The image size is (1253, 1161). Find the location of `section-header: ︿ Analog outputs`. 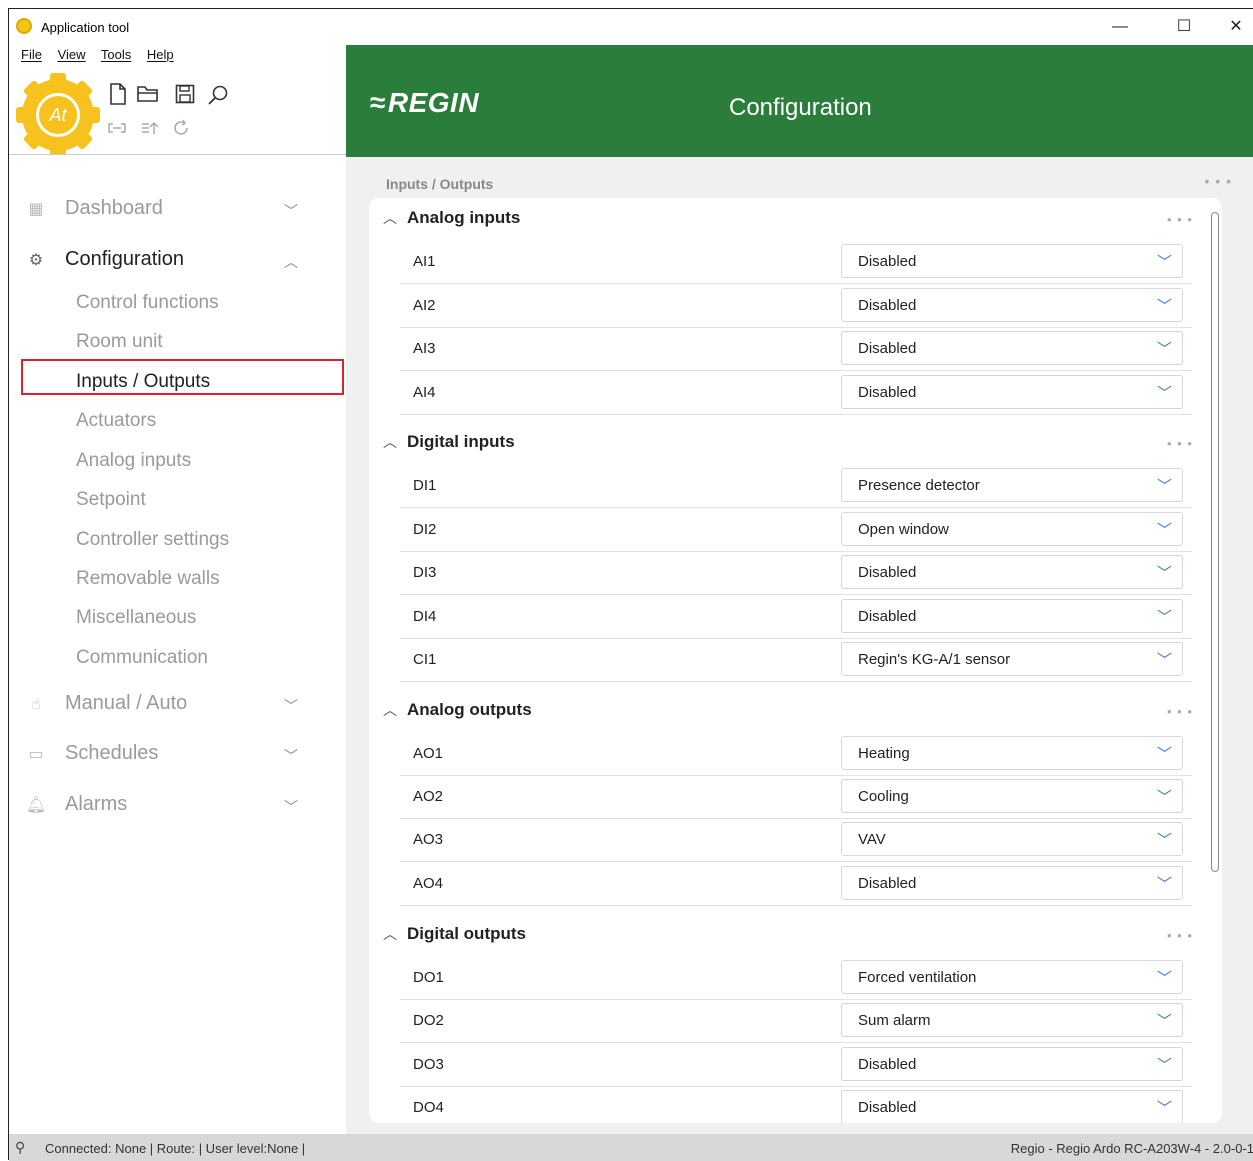

section-header: ︿ Analog outputs is located at coordinates (457, 710).